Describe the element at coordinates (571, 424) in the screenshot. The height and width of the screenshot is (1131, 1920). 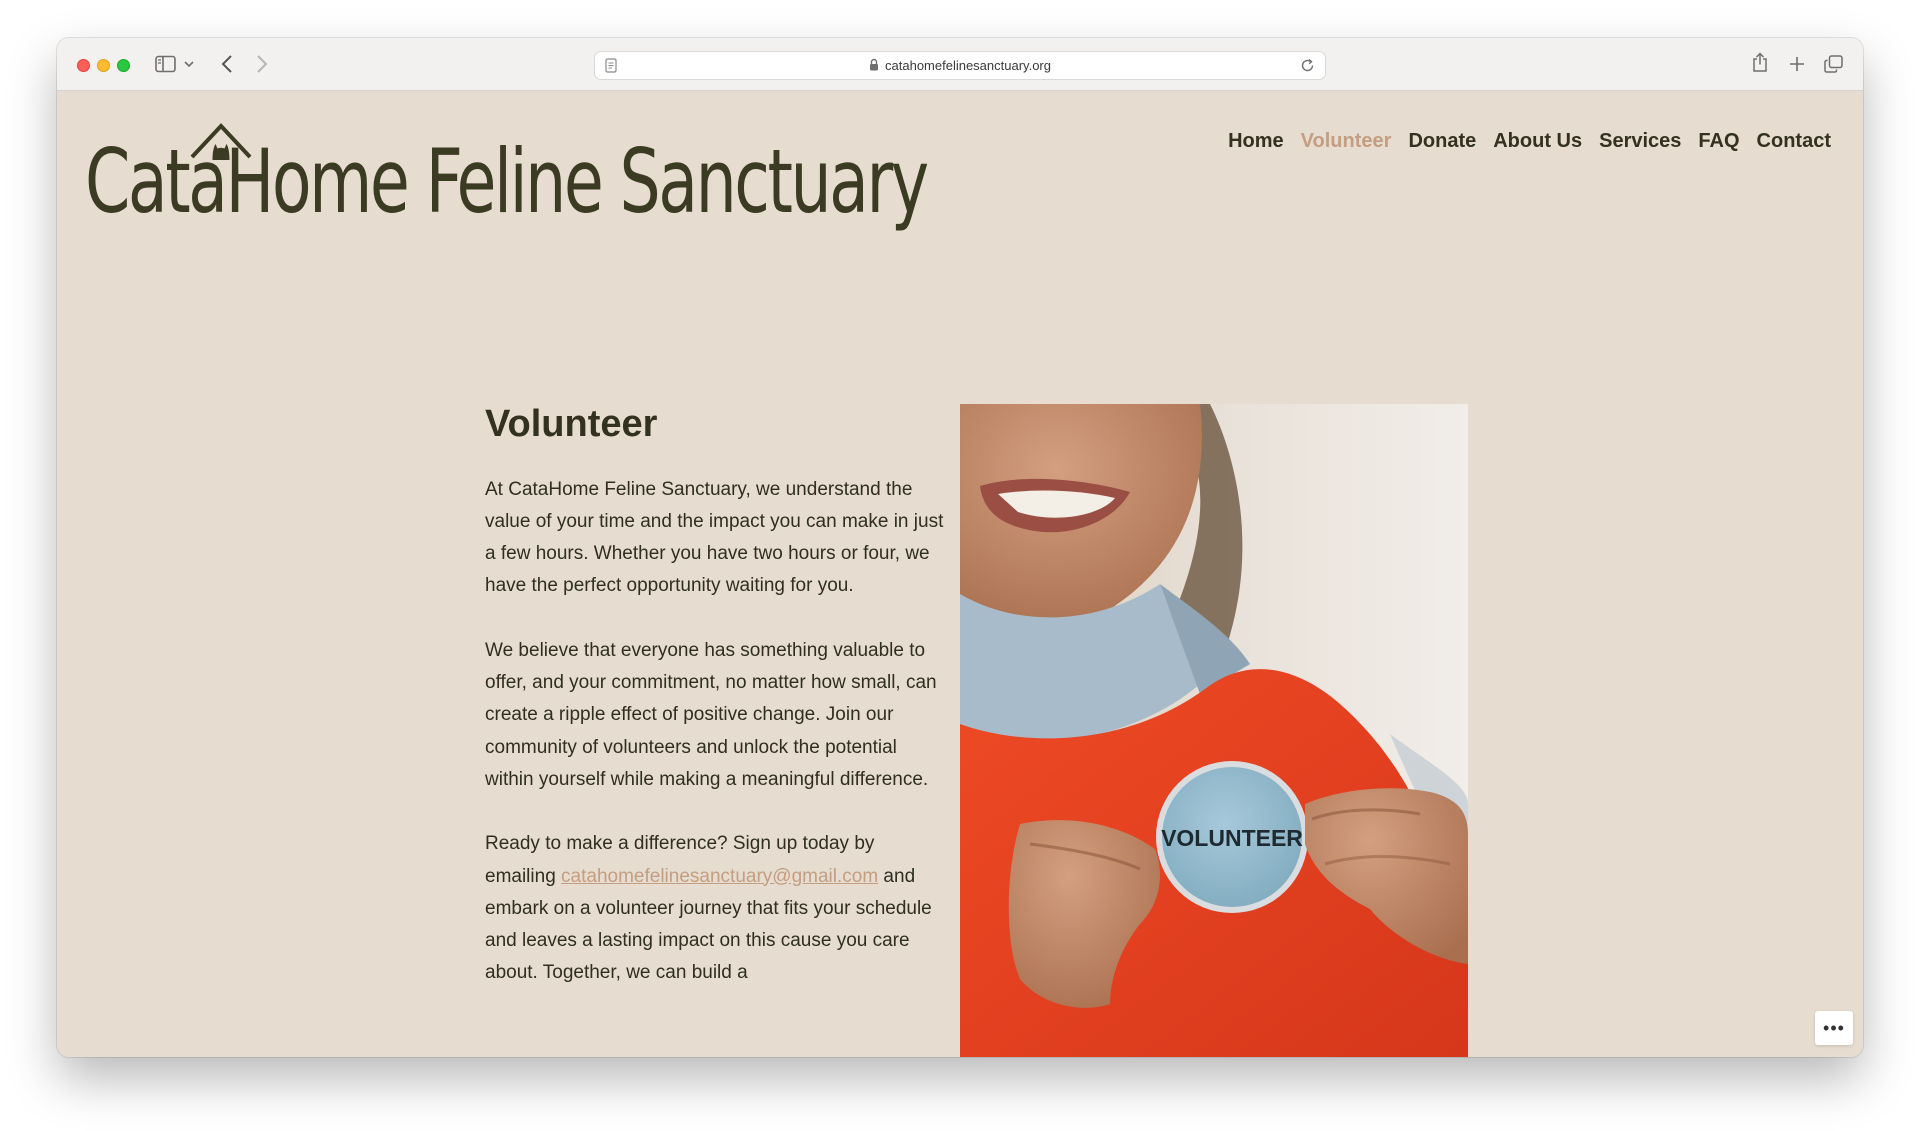
I see `page-heading: Volunteer` at that location.